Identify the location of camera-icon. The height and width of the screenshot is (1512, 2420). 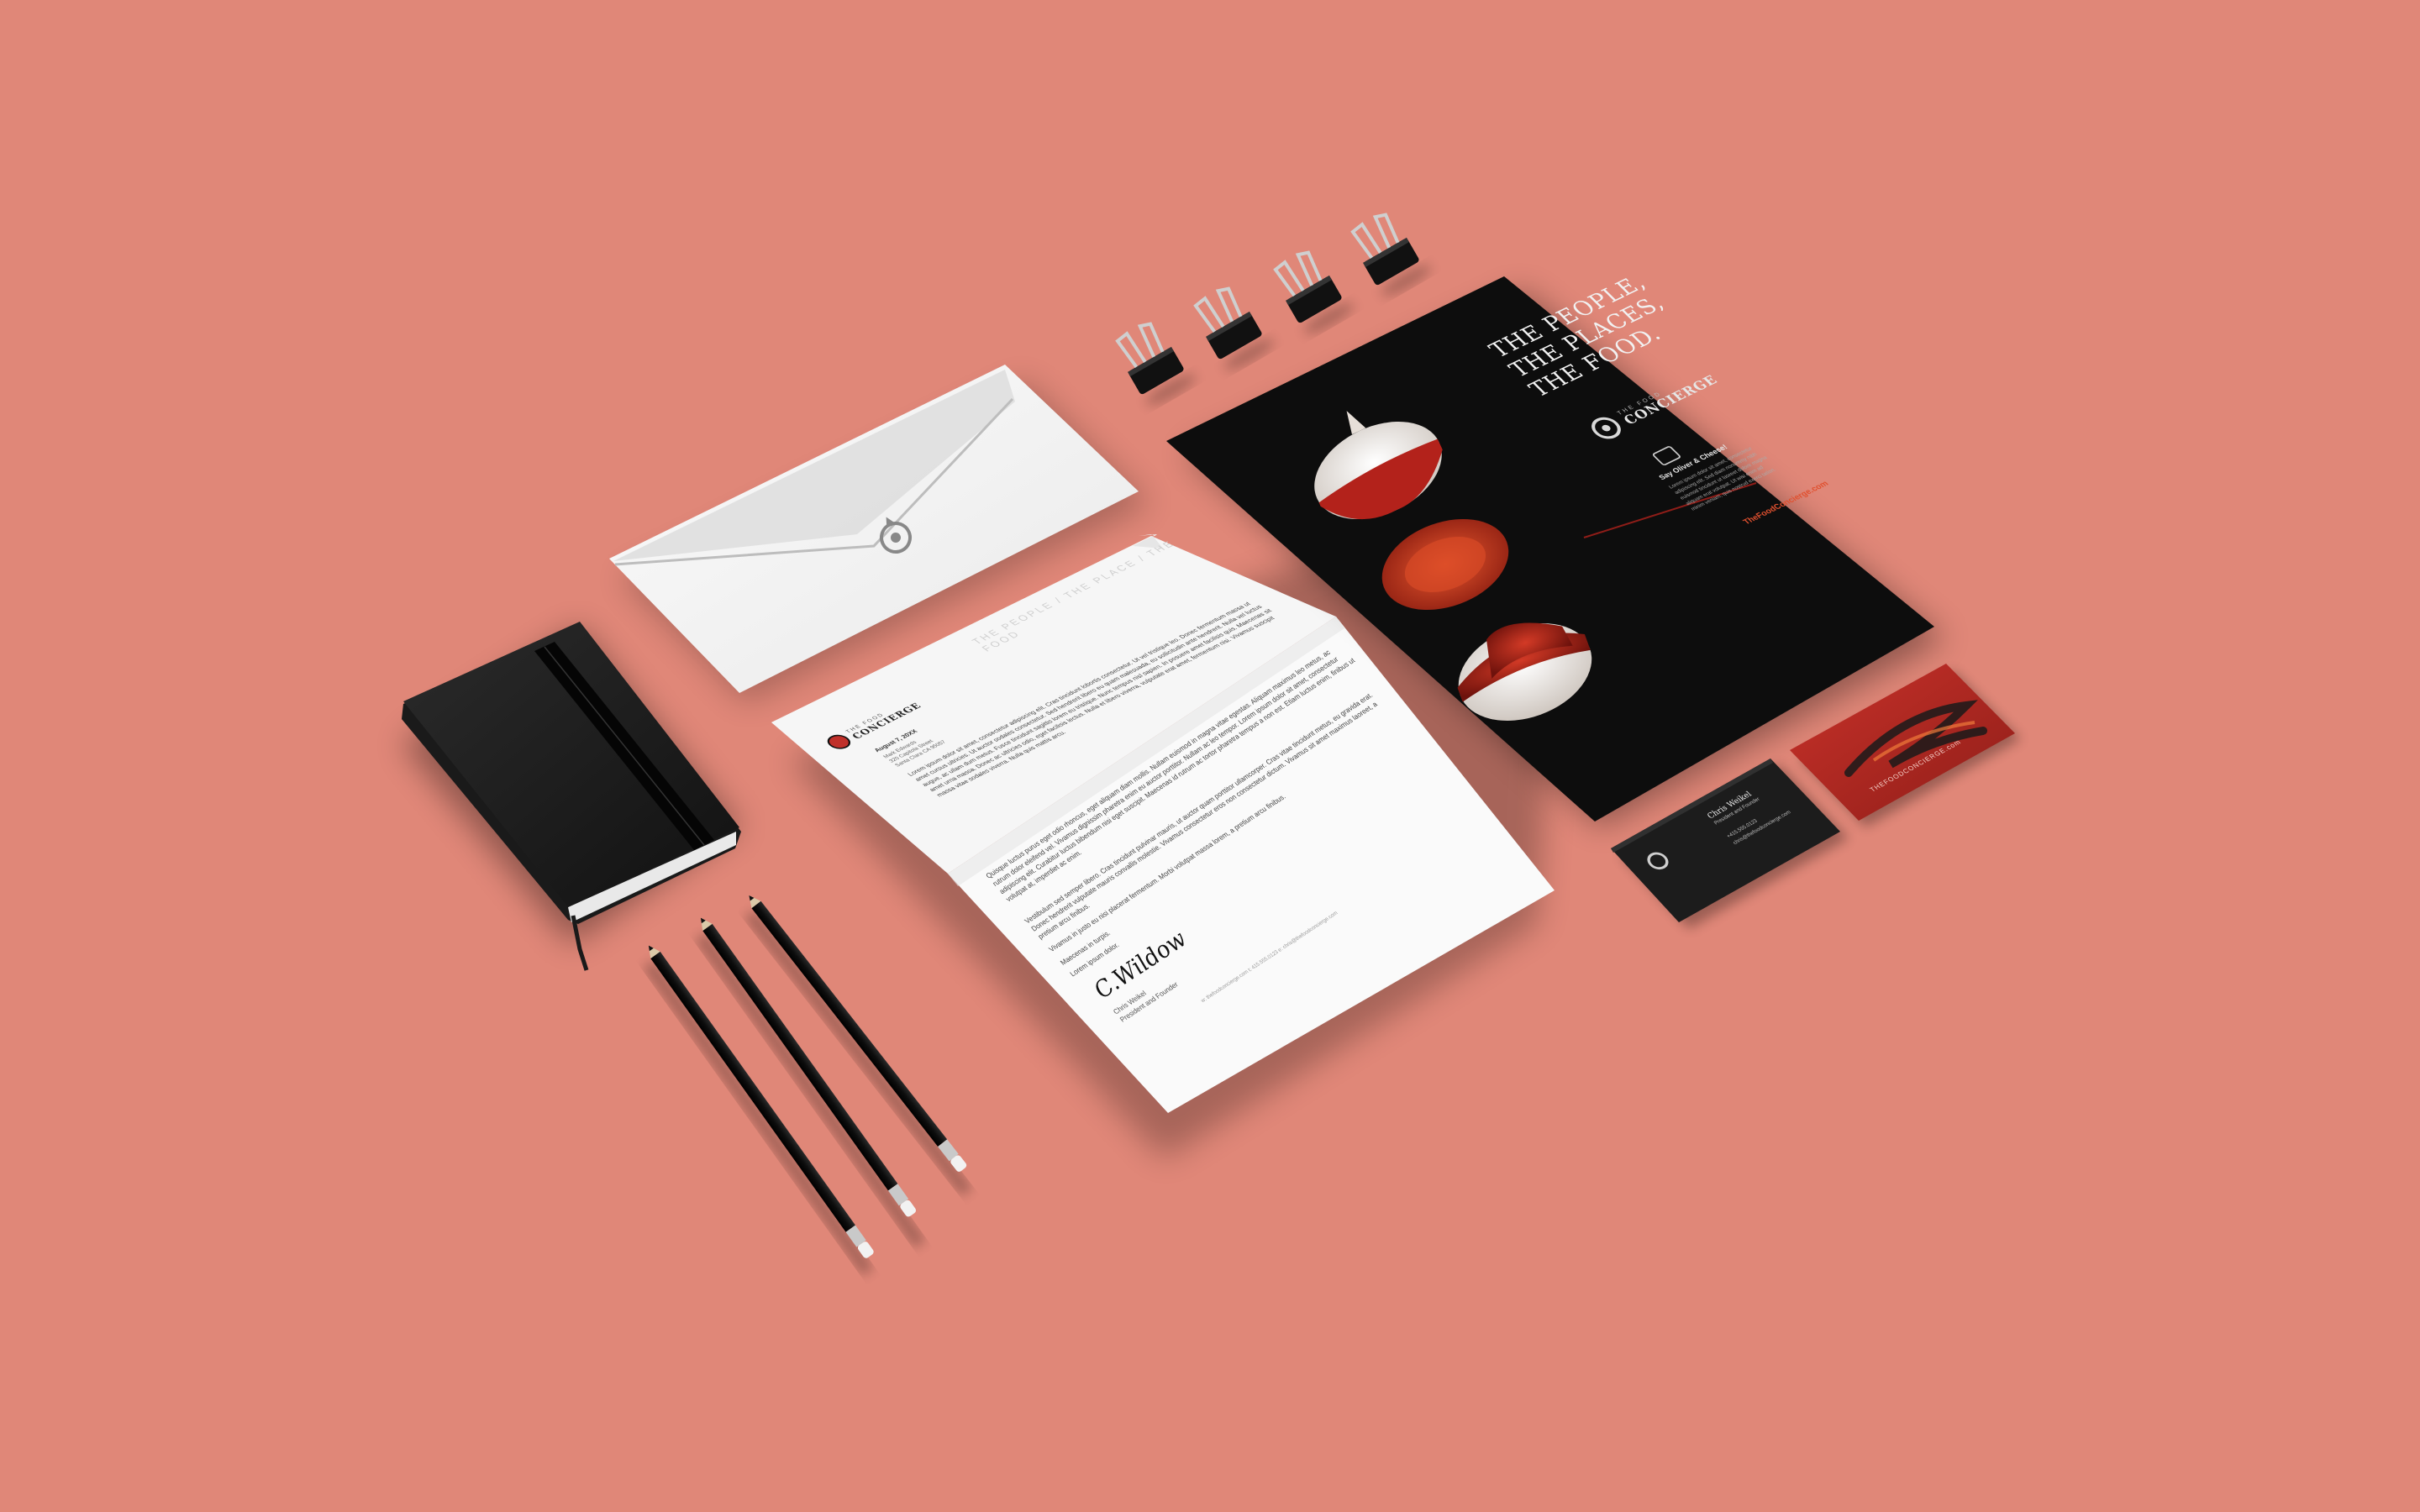
(1666, 456).